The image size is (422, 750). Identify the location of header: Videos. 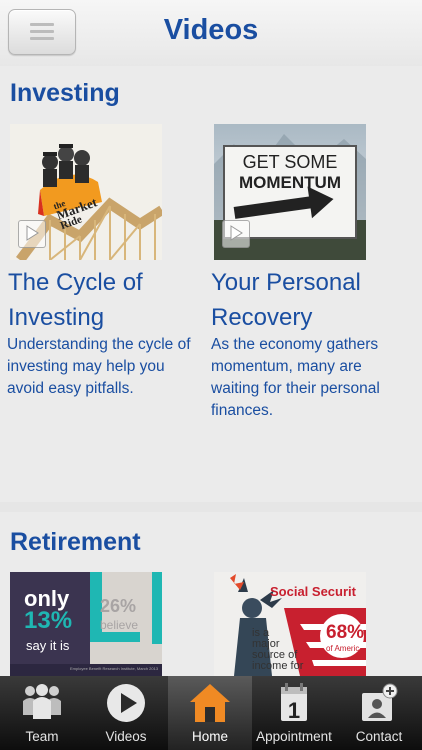
(211, 33).